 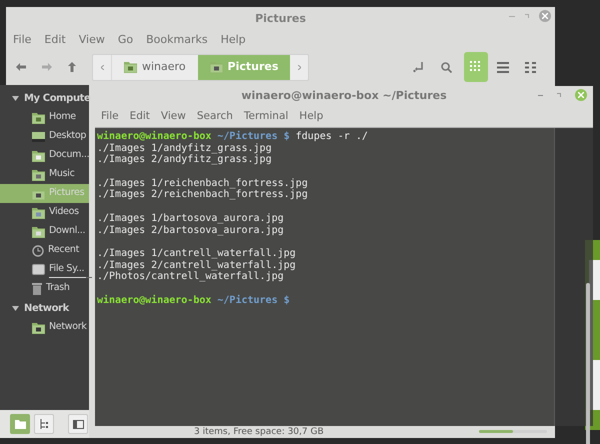 What do you see at coordinates (38, 232) in the screenshot?
I see `downloads-folder-icon` at bounding box center [38, 232].